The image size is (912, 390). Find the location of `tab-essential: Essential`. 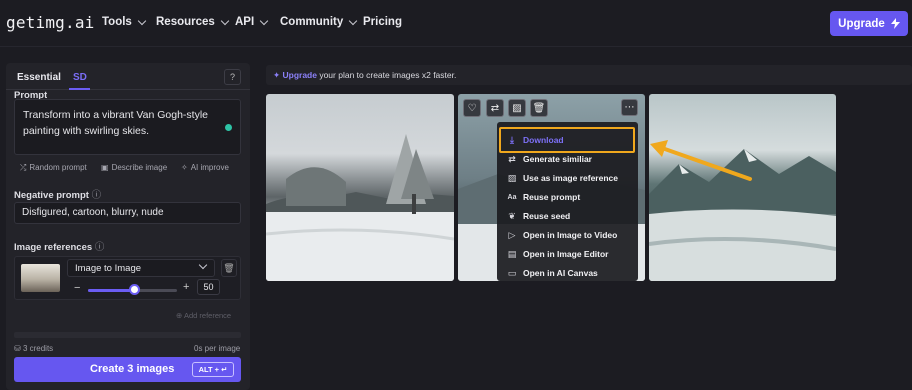

tab-essential: Essential is located at coordinates (39, 77).